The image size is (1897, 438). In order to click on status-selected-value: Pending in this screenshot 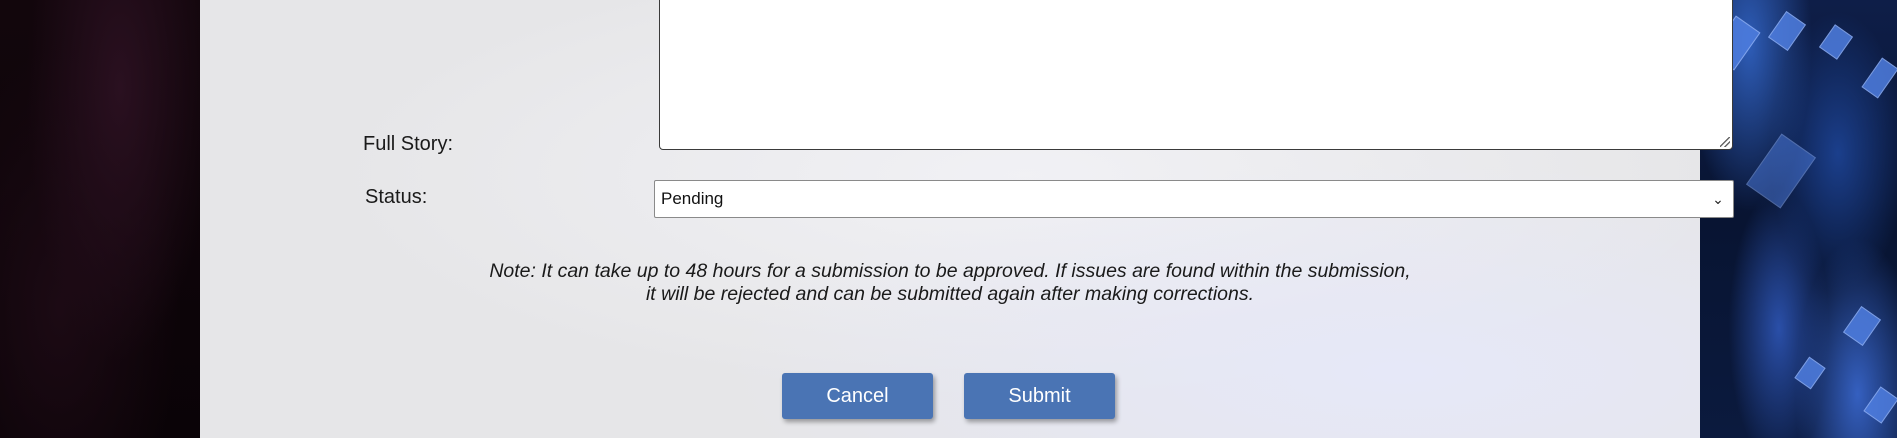, I will do `click(692, 198)`.